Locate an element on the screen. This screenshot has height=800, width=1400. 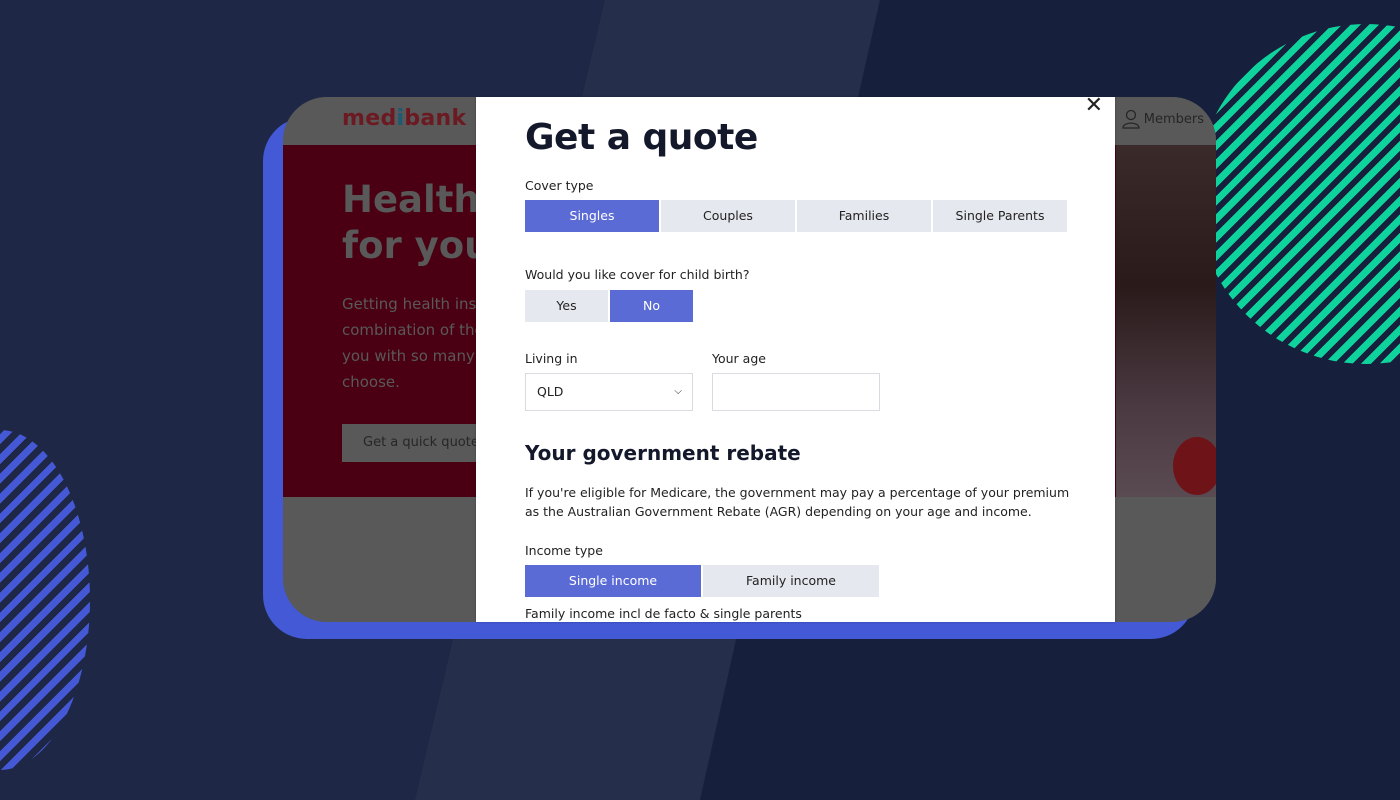
income-single: Single income is located at coordinates (613, 581).